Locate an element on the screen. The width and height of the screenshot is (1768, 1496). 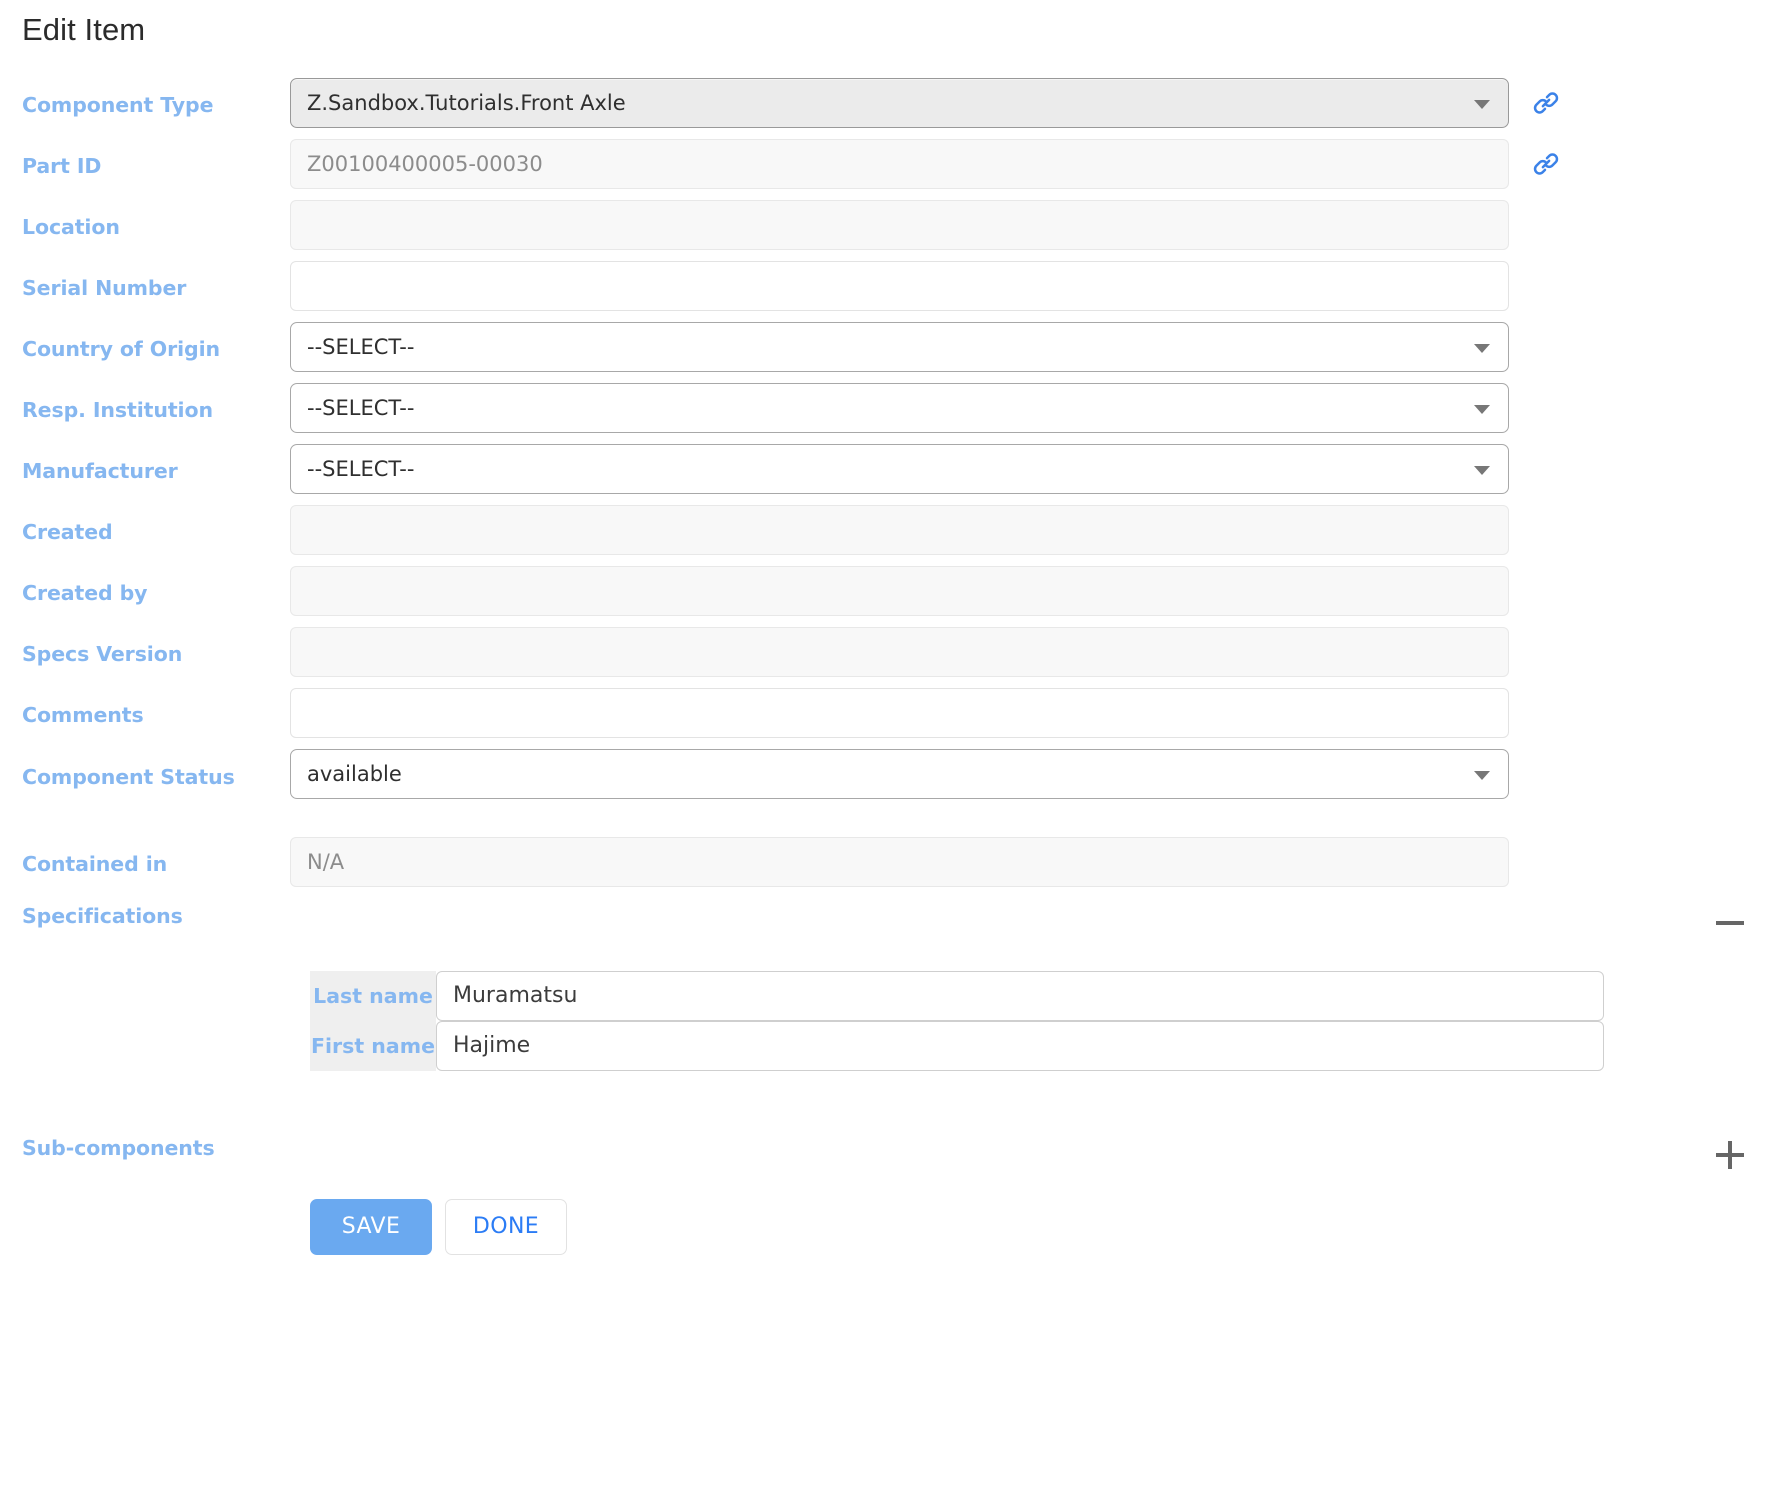
manufacturer-select: --SELECT-- is located at coordinates (899, 469).